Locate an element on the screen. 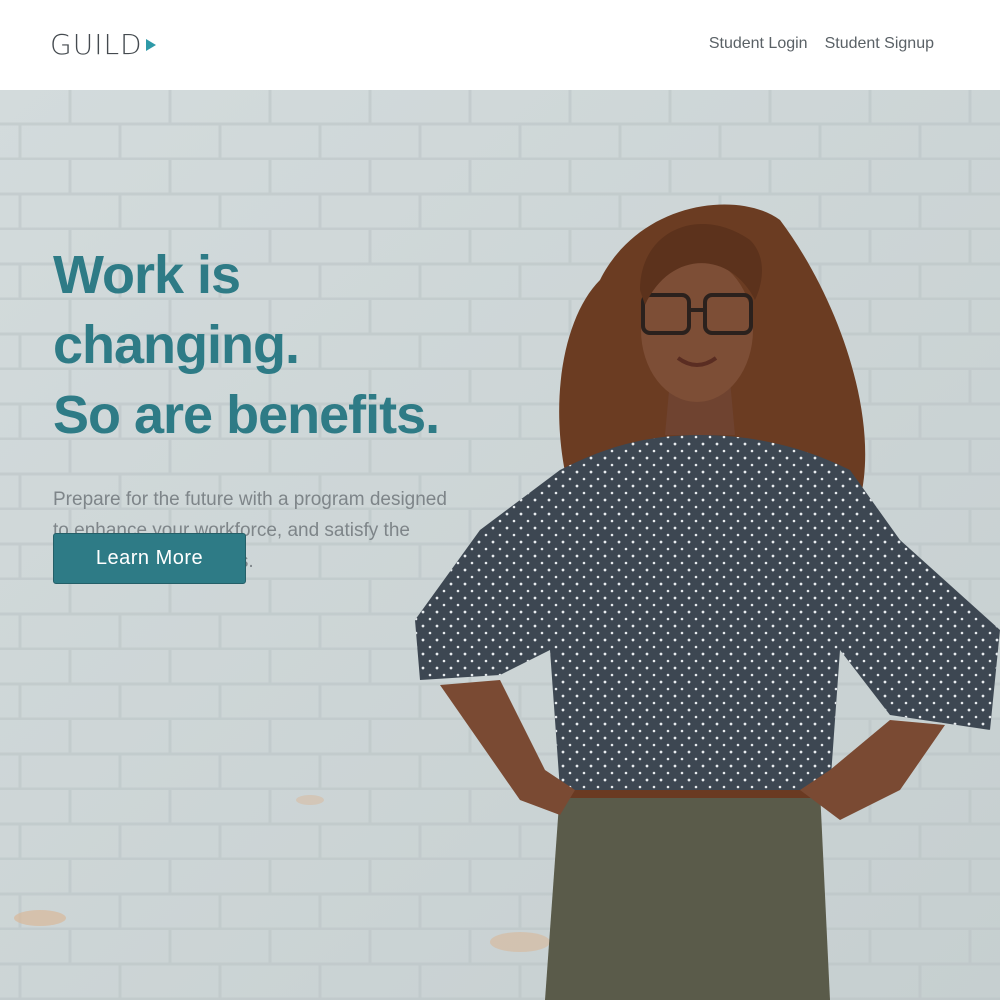  guild-logo: GUILD is located at coordinates (108, 45).